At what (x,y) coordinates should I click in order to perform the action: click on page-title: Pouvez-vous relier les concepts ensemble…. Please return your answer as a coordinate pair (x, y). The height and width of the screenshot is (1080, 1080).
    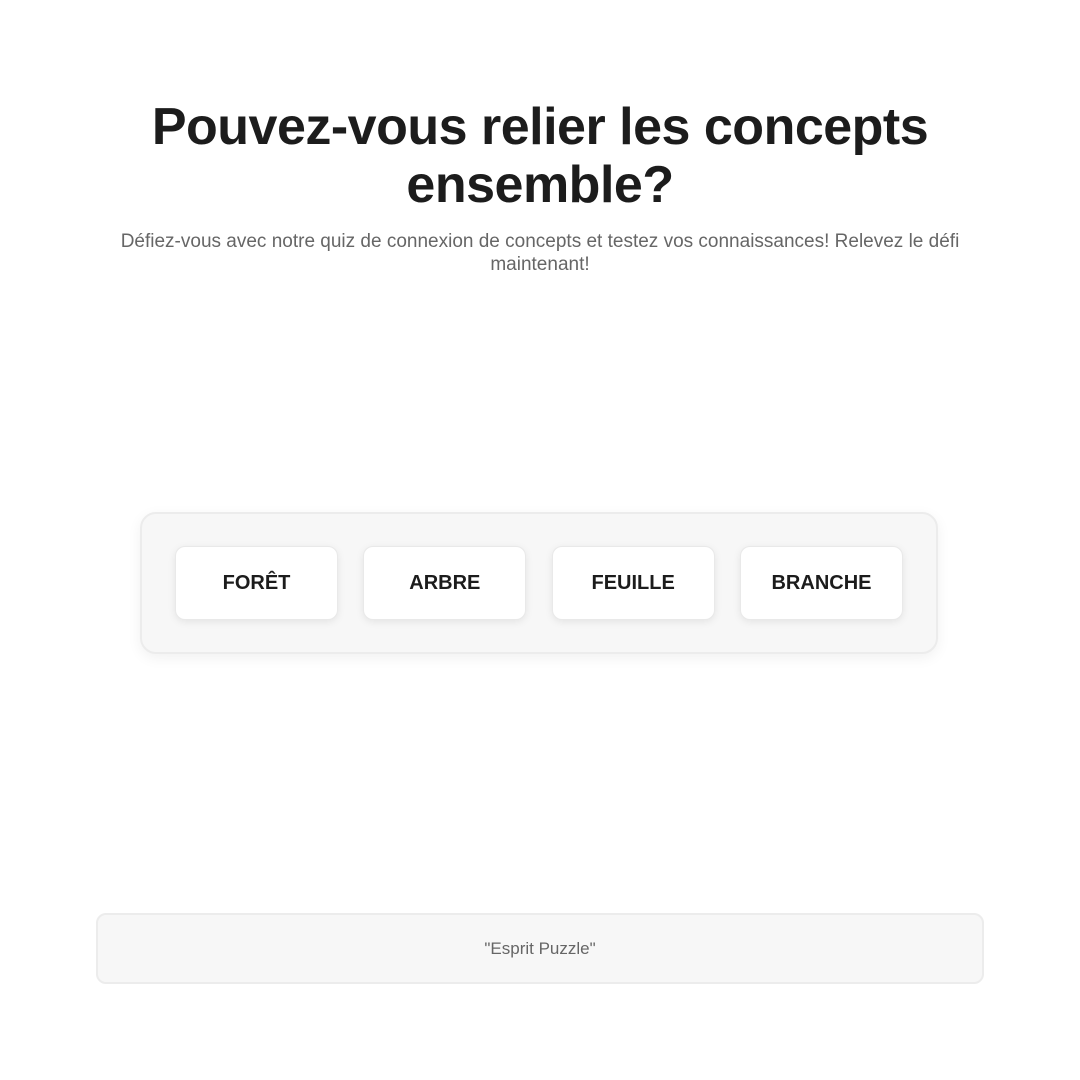
    Looking at the image, I should click on (540, 156).